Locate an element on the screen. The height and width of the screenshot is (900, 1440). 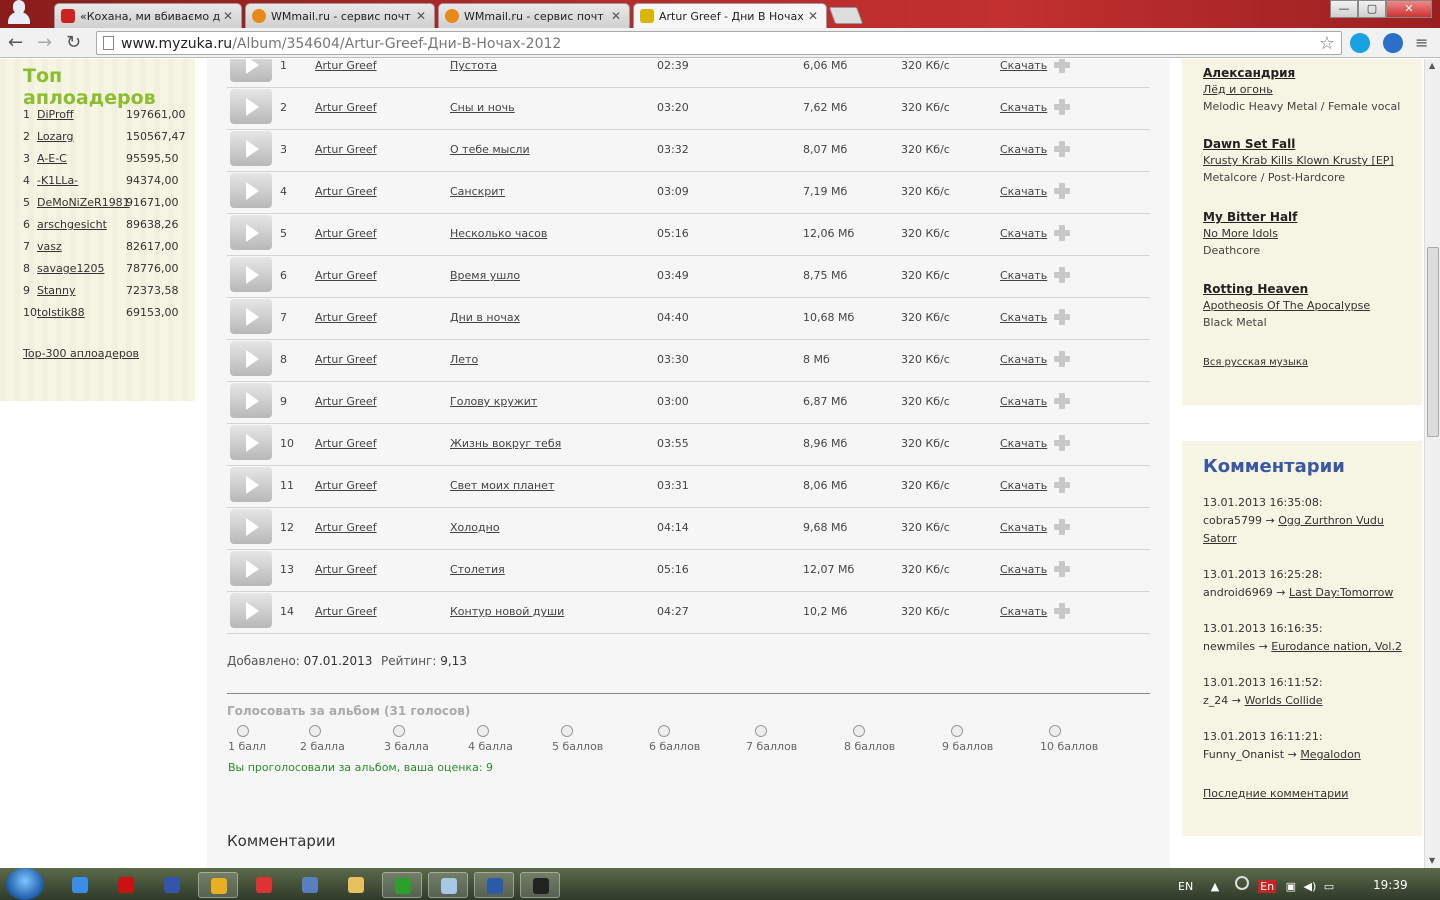
comment-target-link: Worlds Collide is located at coordinates (1284, 700).